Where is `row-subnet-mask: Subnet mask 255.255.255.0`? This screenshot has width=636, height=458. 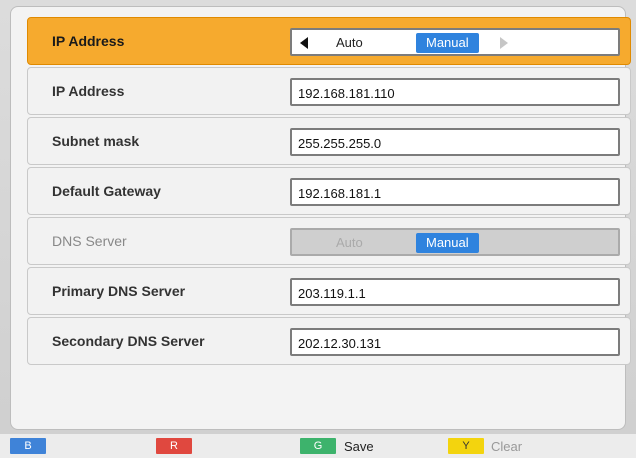
row-subnet-mask: Subnet mask 255.255.255.0 is located at coordinates (329, 141).